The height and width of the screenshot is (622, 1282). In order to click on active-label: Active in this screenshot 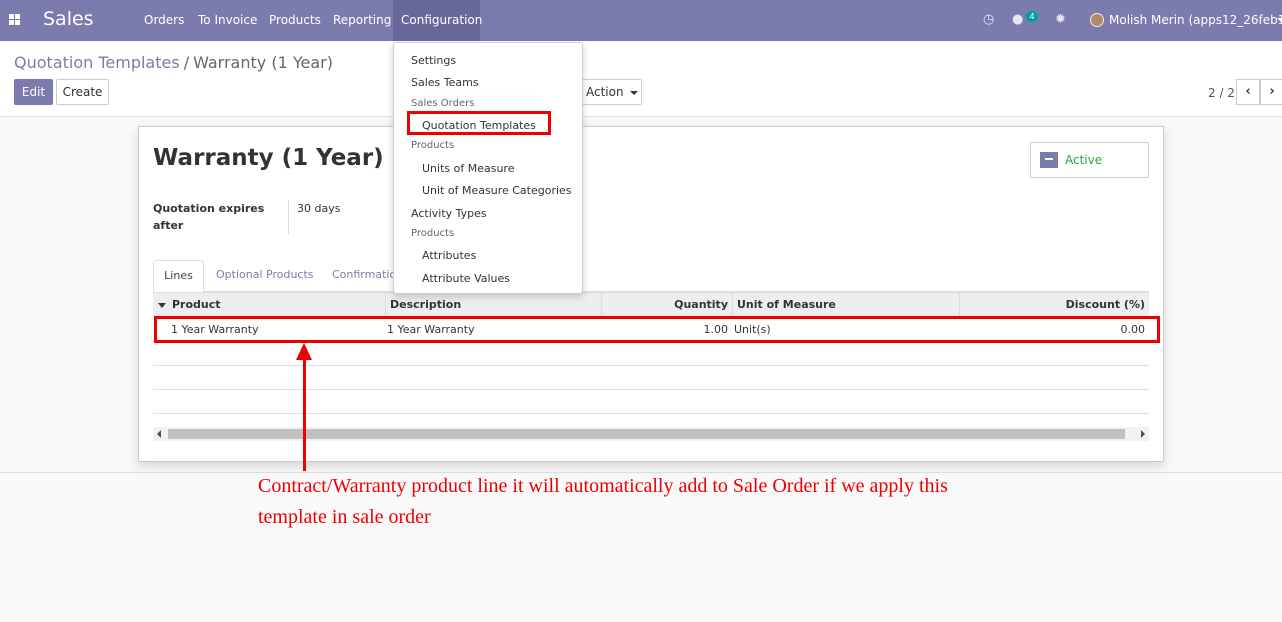, I will do `click(1084, 160)`.